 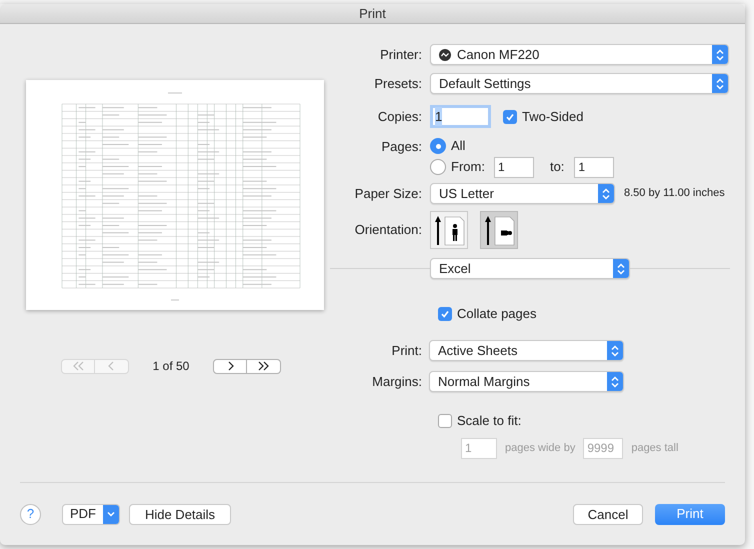 What do you see at coordinates (406, 351) in the screenshot?
I see `print-label: Print:` at bounding box center [406, 351].